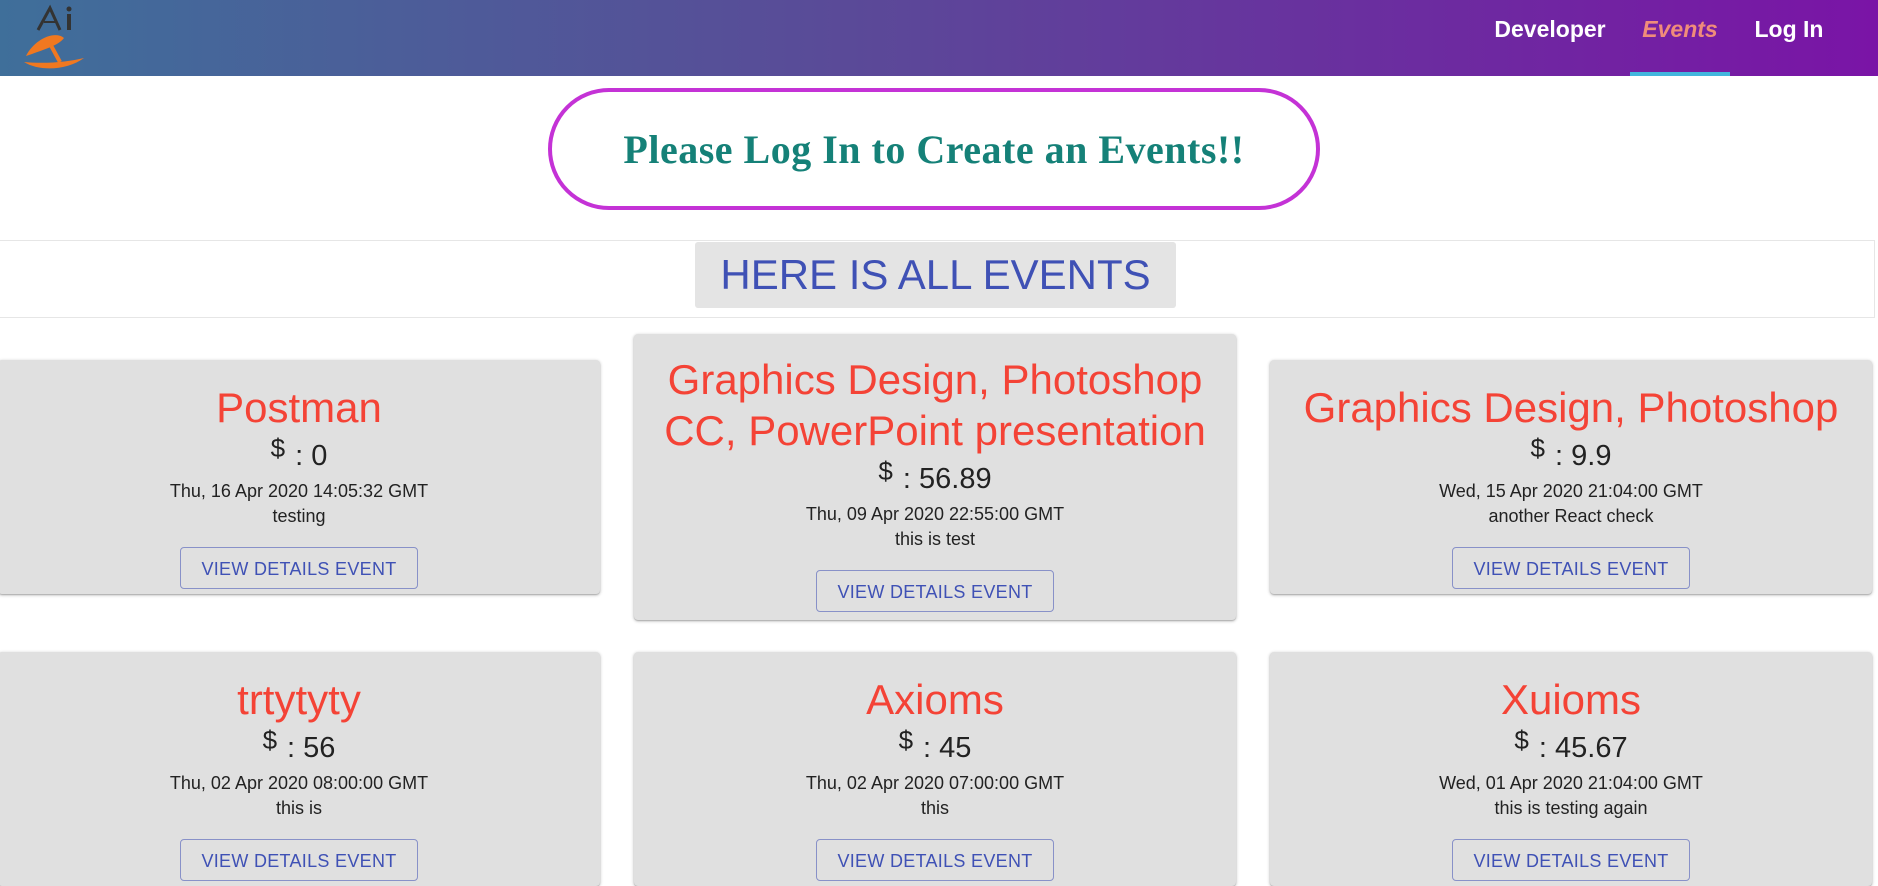 The width and height of the screenshot is (1878, 886). I want to click on active-tab-indicator, so click(1680, 74).